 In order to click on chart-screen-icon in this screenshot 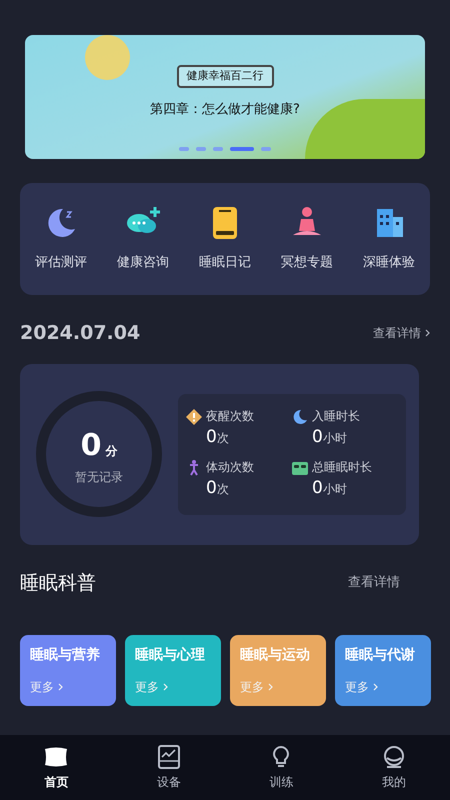, I will do `click(168, 756)`.